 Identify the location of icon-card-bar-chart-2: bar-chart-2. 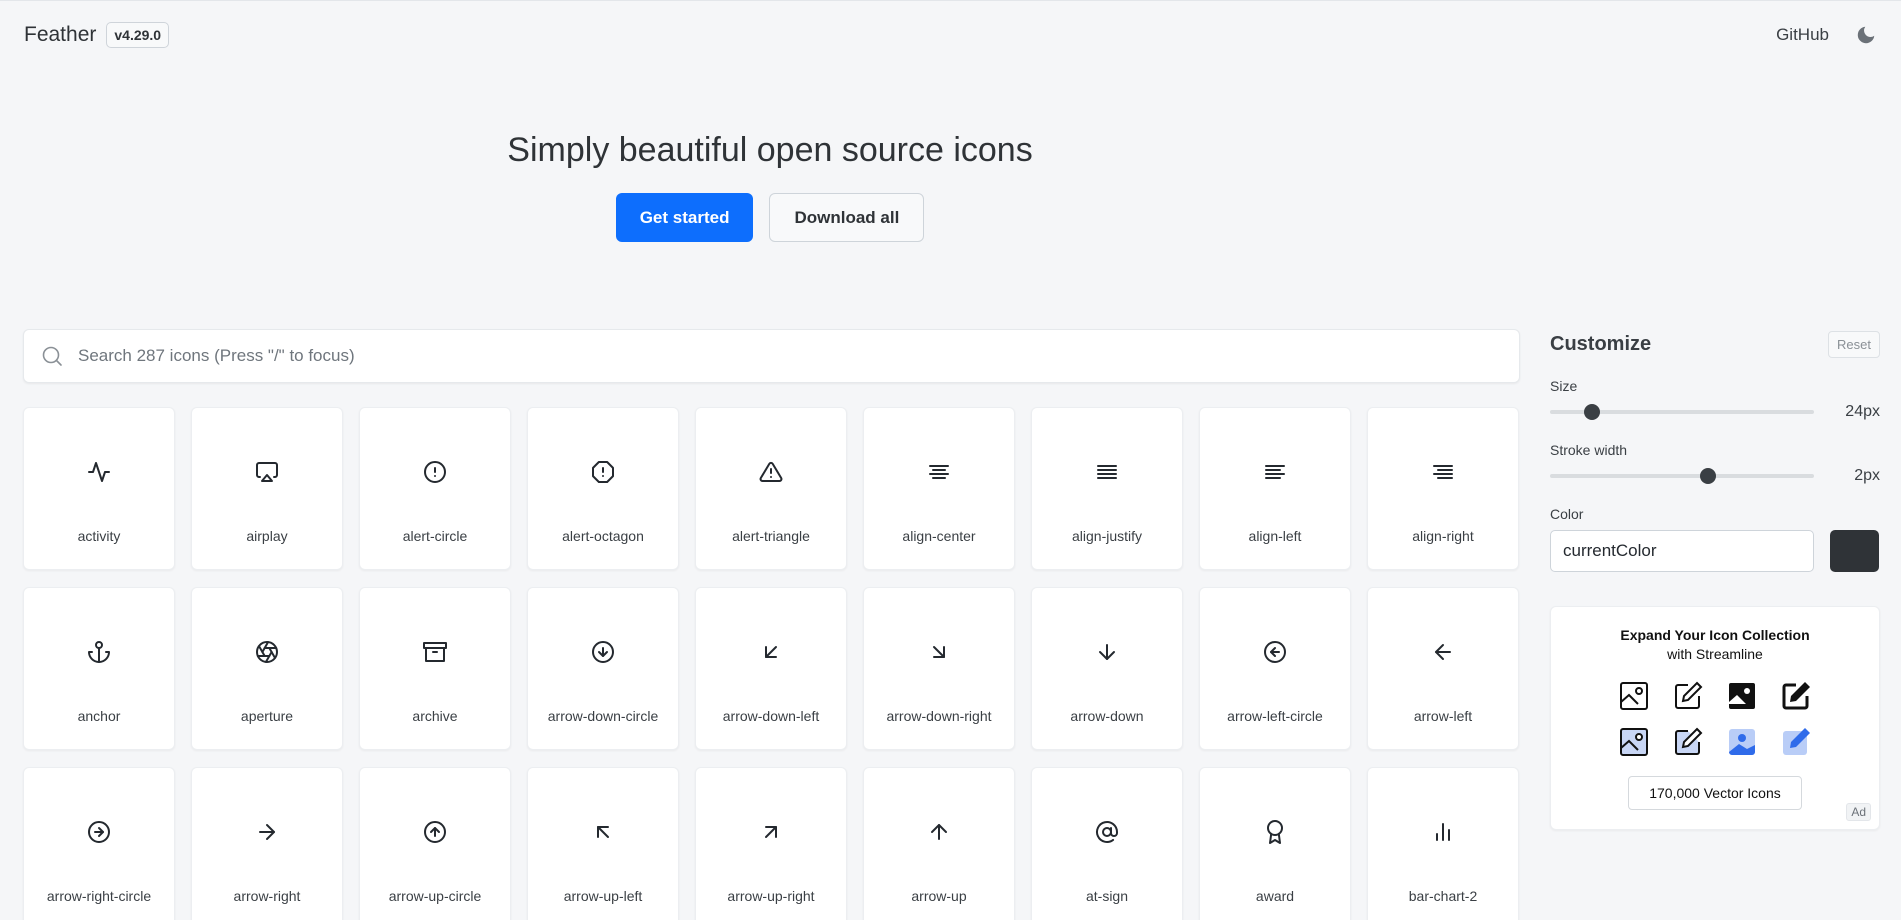
(1443, 843).